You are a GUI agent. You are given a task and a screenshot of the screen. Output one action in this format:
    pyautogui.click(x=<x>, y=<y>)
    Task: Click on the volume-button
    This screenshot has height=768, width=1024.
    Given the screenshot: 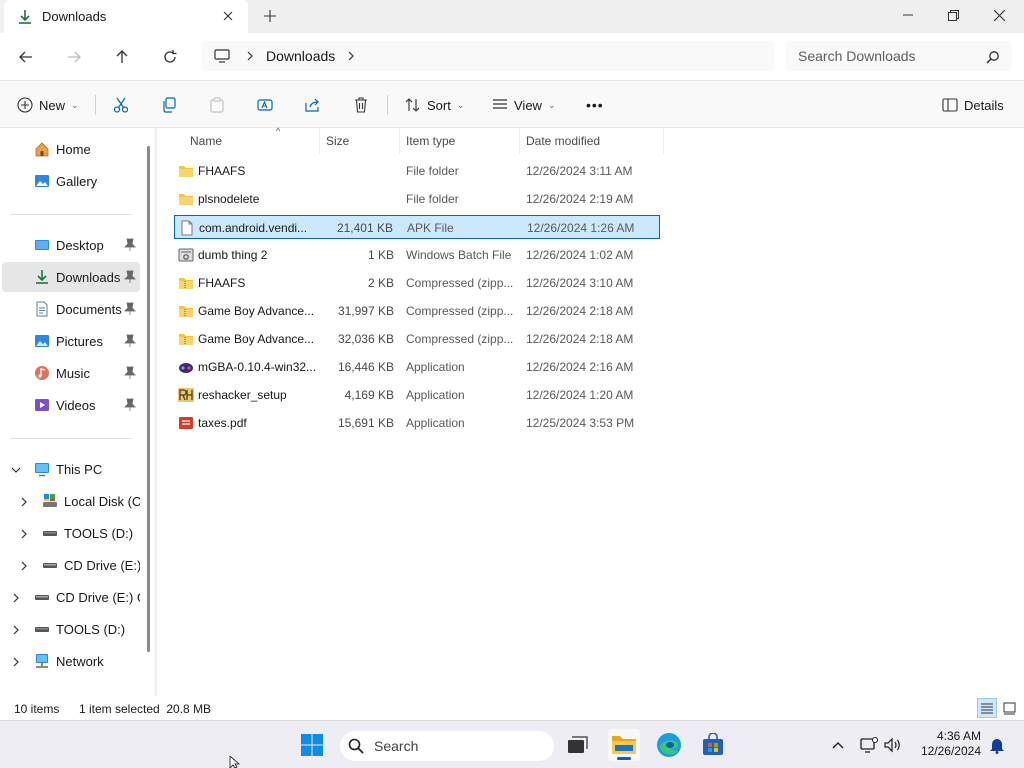 What is the action you would take?
    pyautogui.click(x=893, y=745)
    